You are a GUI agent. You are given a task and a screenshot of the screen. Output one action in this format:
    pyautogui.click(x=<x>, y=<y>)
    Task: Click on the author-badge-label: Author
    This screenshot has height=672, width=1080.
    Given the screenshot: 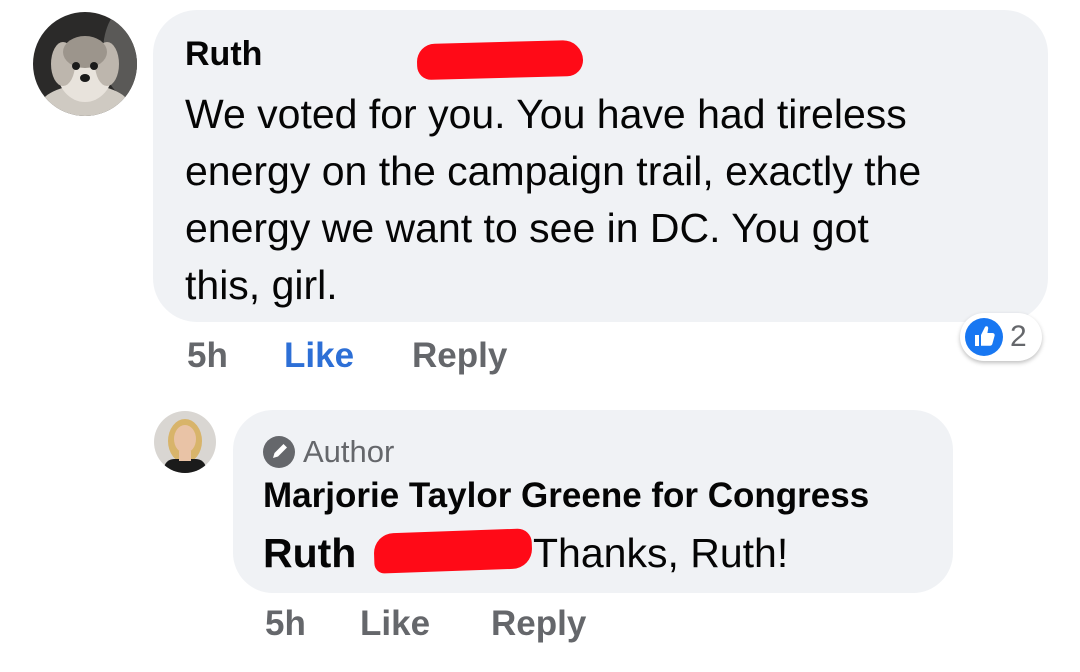 What is the action you would take?
    pyautogui.click(x=349, y=451)
    